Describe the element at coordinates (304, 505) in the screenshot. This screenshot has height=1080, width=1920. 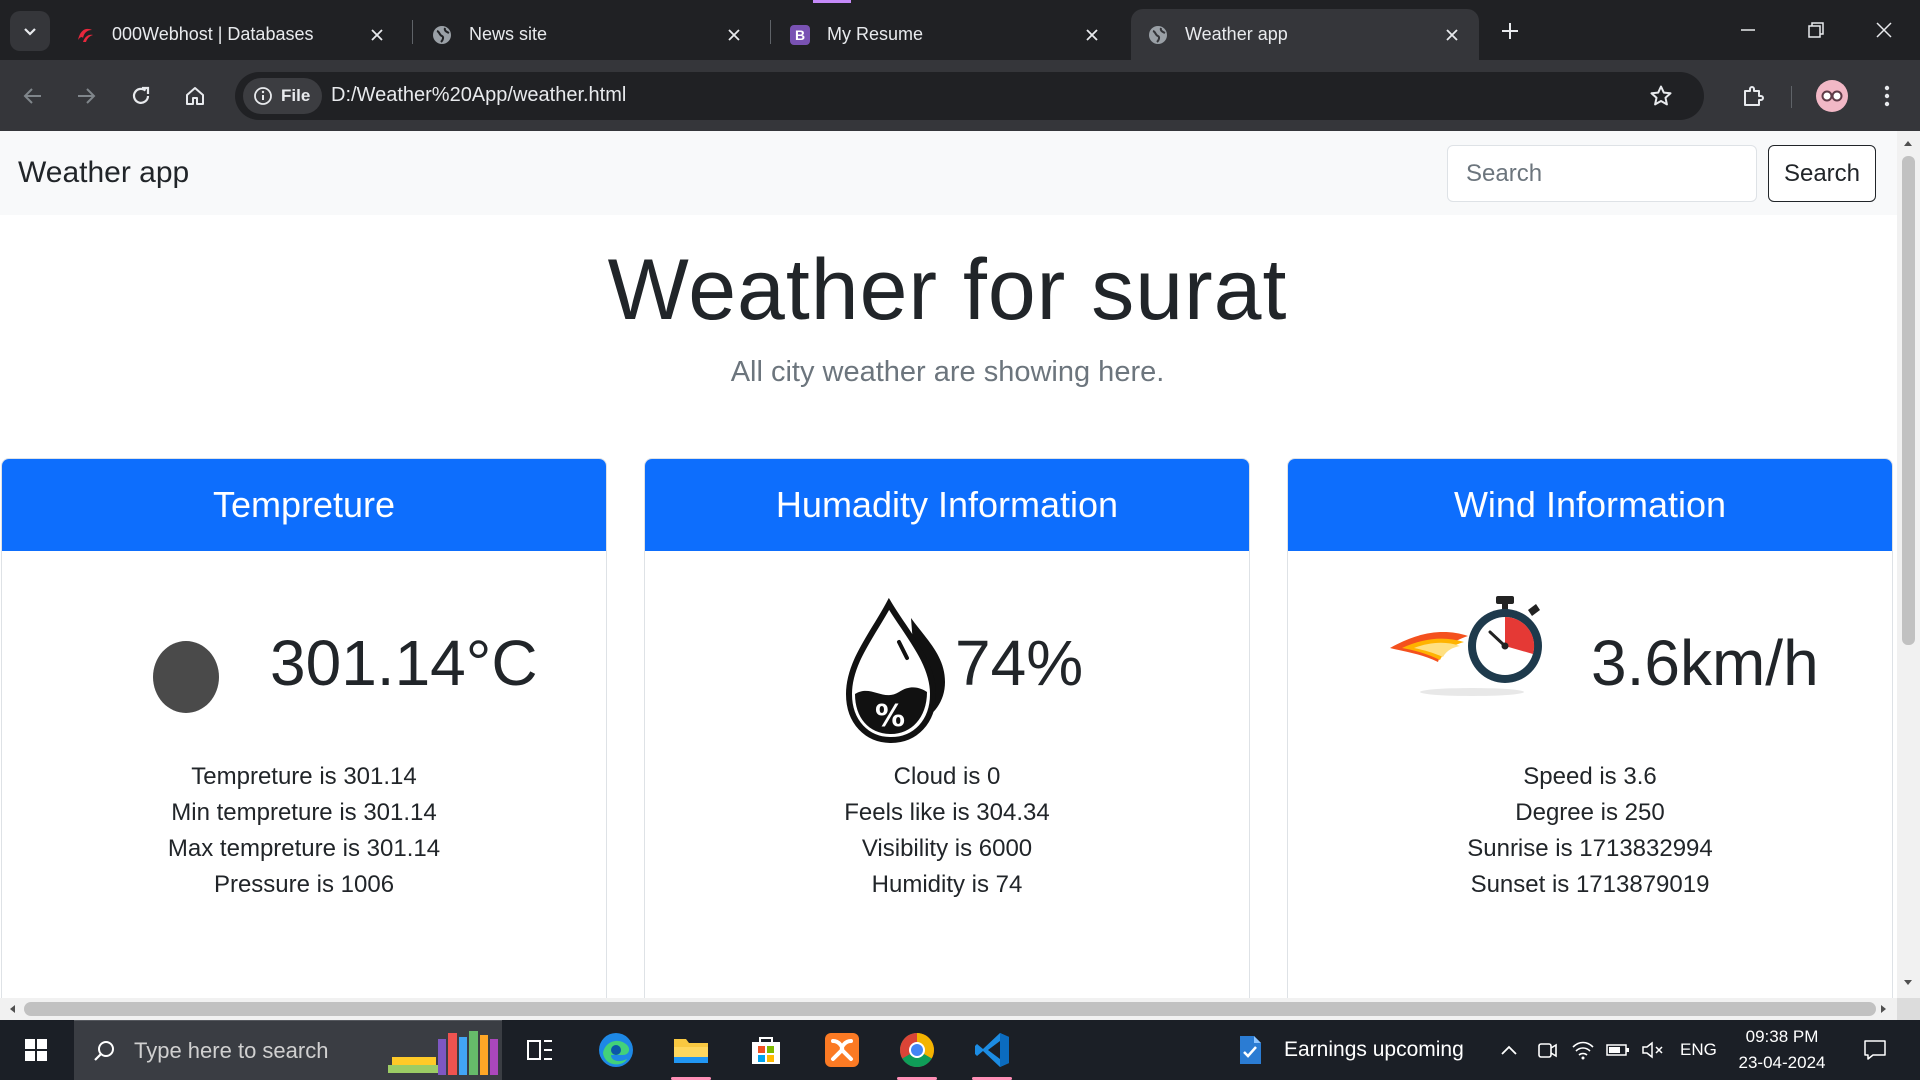
I see `card-header: Tempreture` at that location.